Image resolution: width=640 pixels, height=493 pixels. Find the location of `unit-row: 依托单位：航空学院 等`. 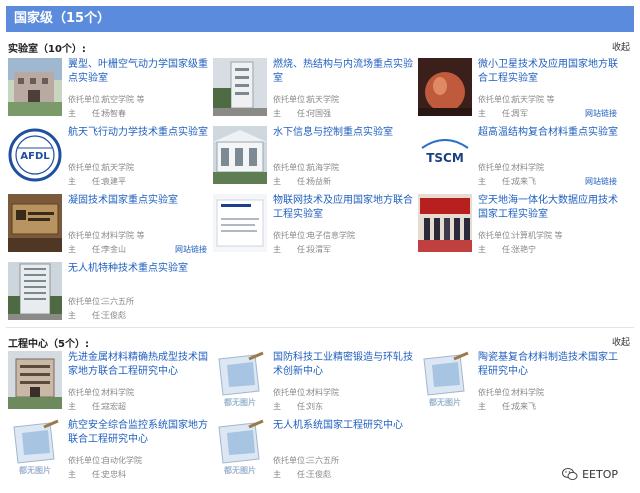

unit-row: 依托单位：航空学院 等 is located at coordinates (106, 99).